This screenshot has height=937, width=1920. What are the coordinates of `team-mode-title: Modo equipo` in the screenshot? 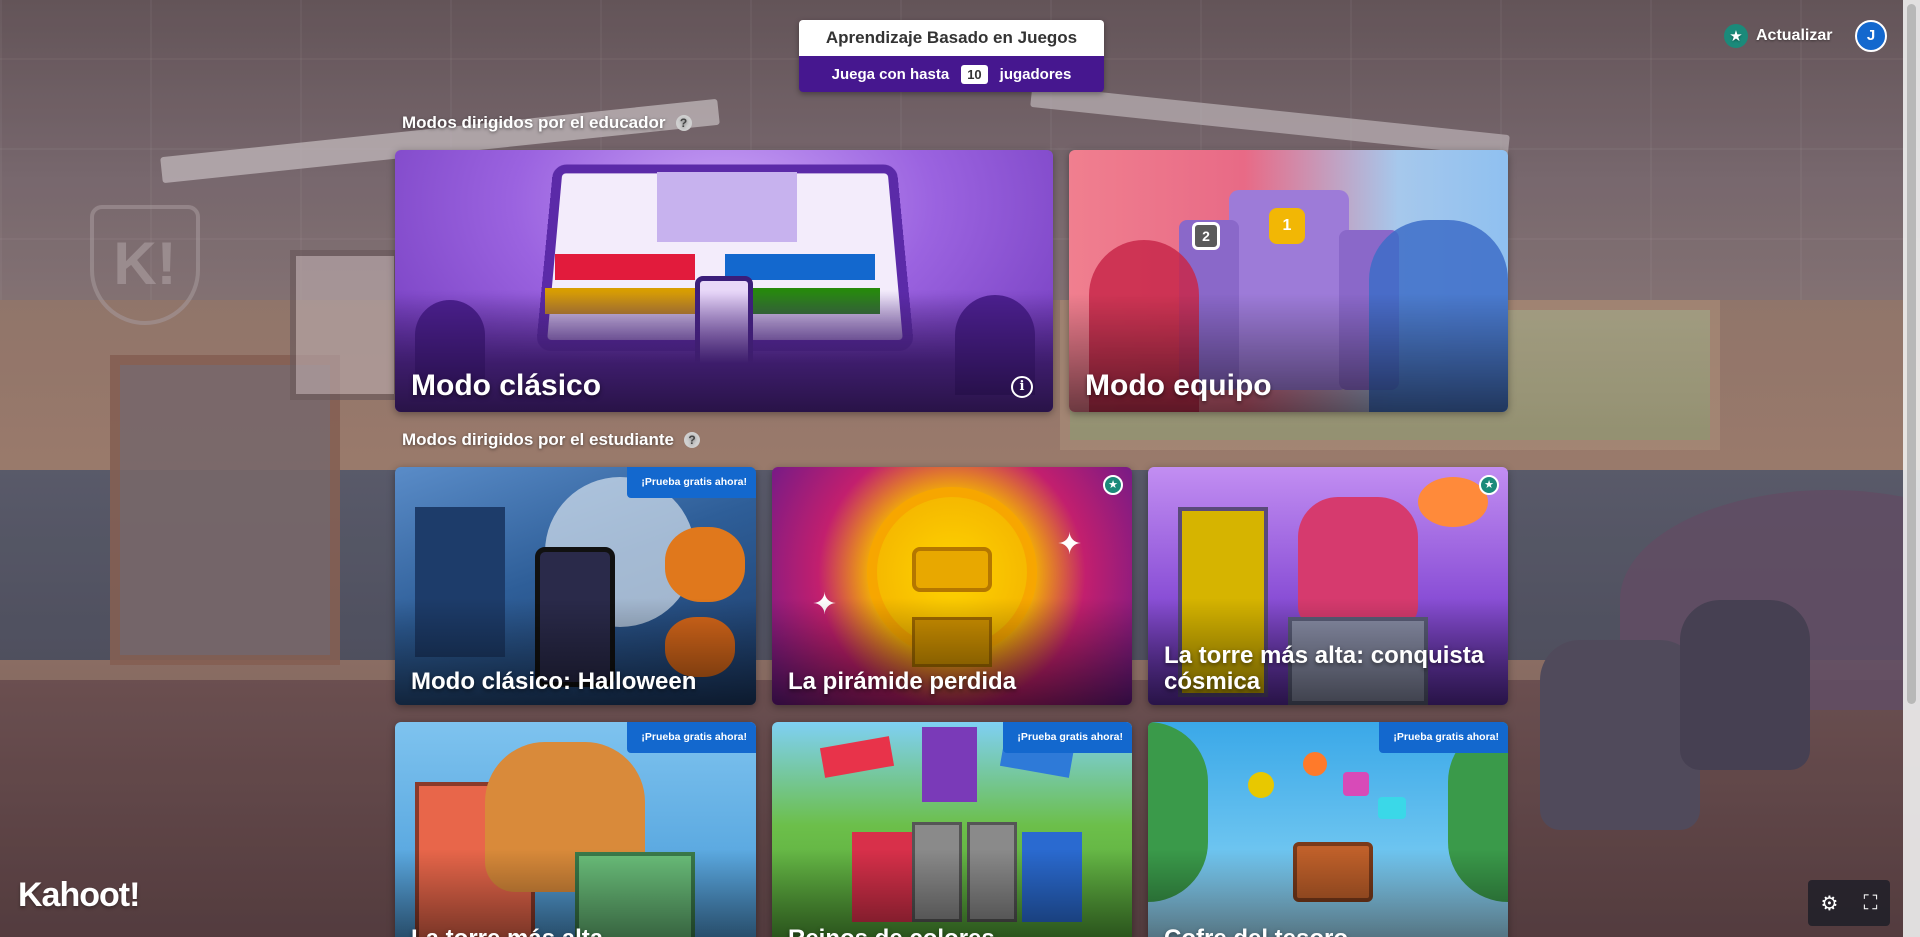 It's located at (1288, 386).